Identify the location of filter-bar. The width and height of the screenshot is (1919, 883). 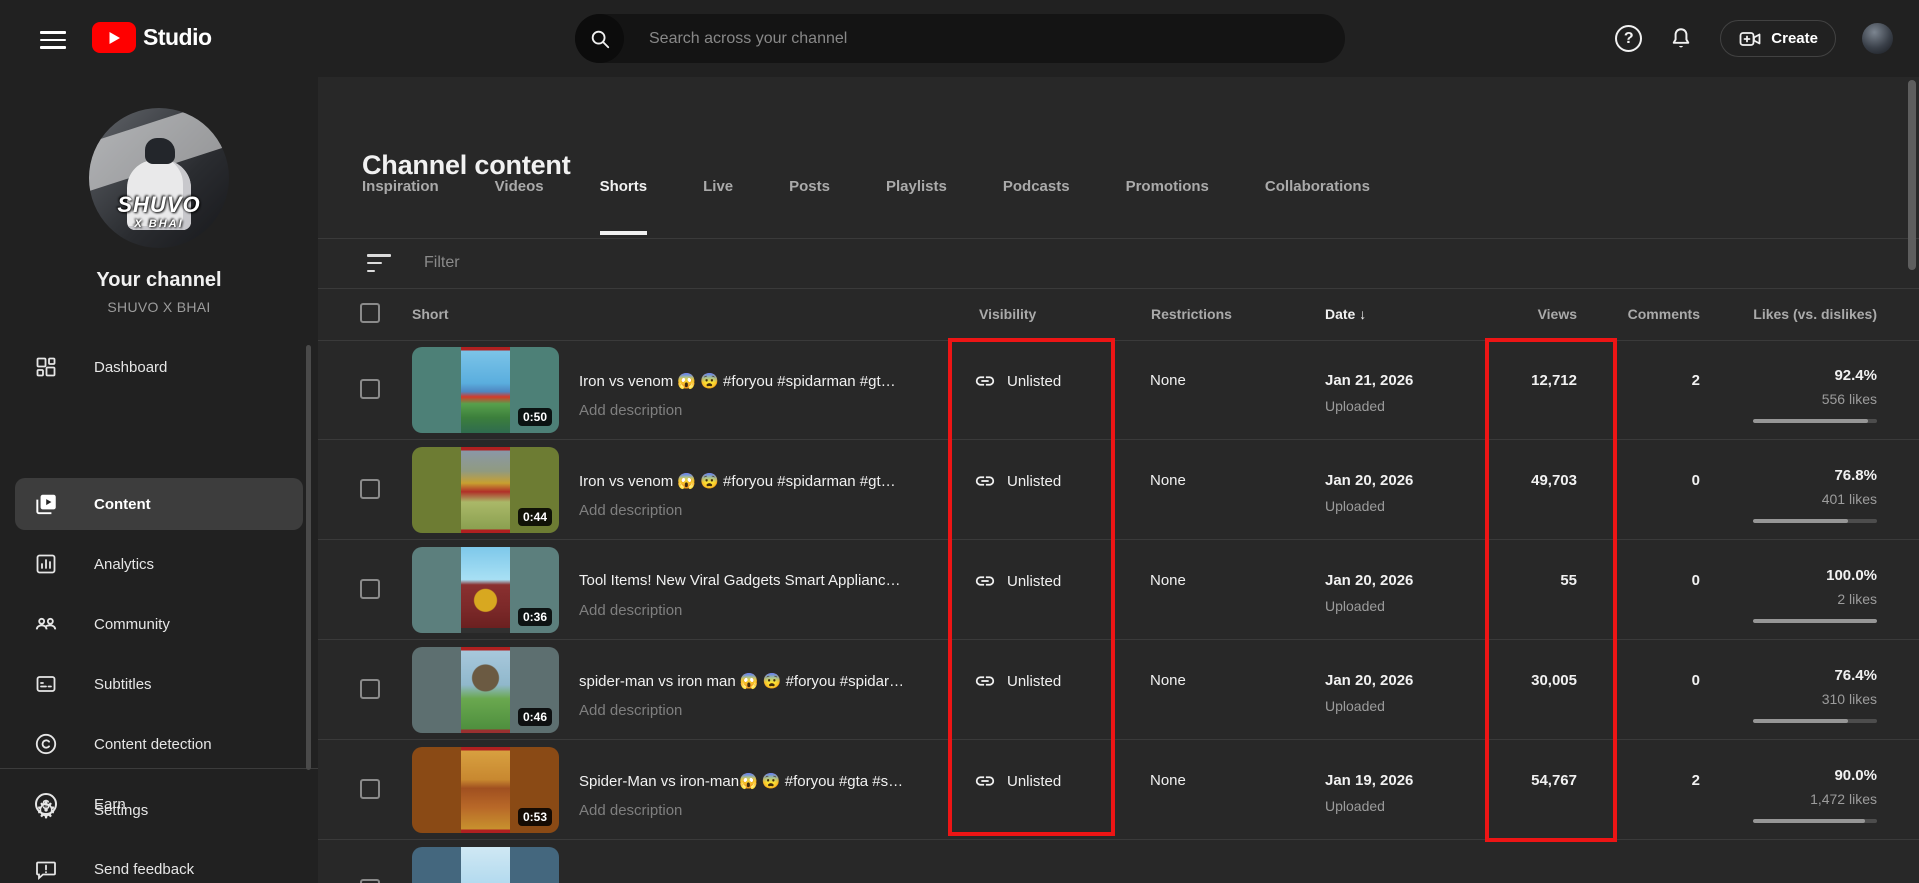
(1118, 263).